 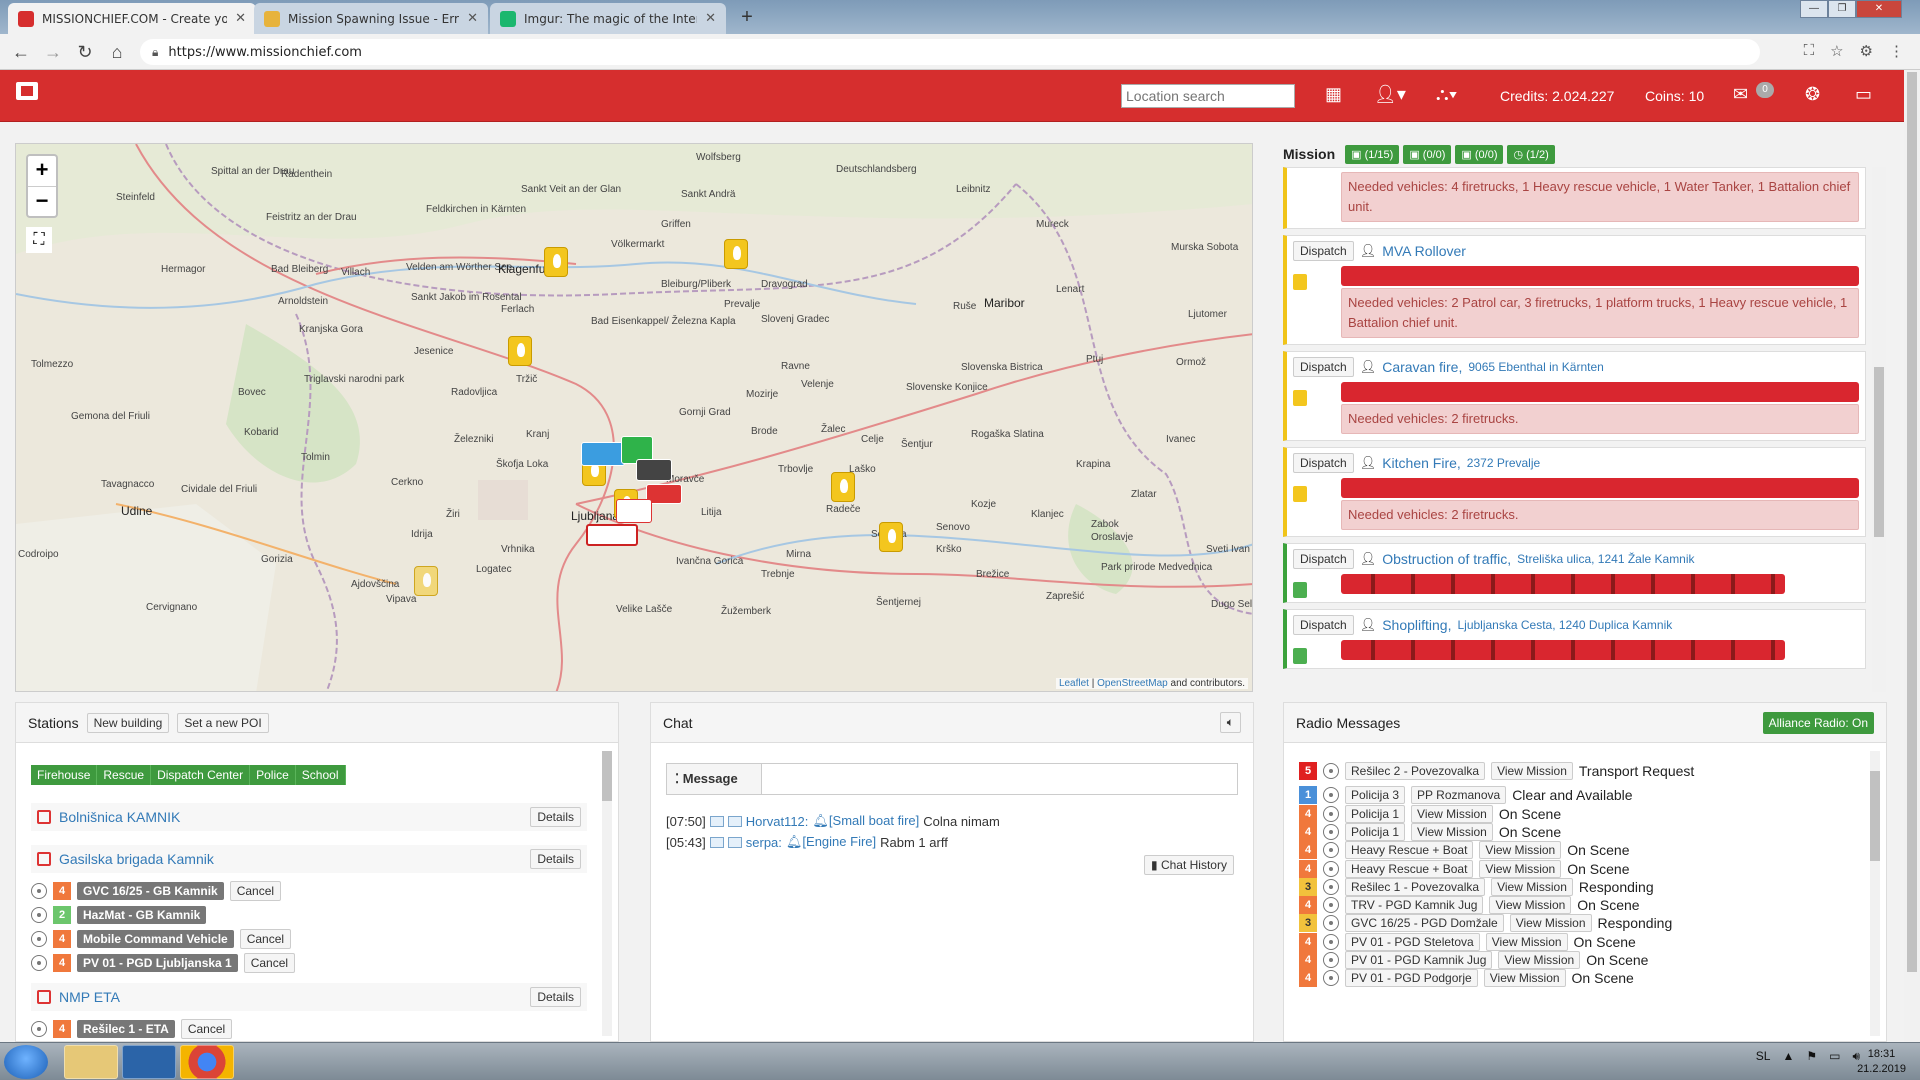 What do you see at coordinates (612, 535) in the screenshot?
I see `ambulance-marker-icon` at bounding box center [612, 535].